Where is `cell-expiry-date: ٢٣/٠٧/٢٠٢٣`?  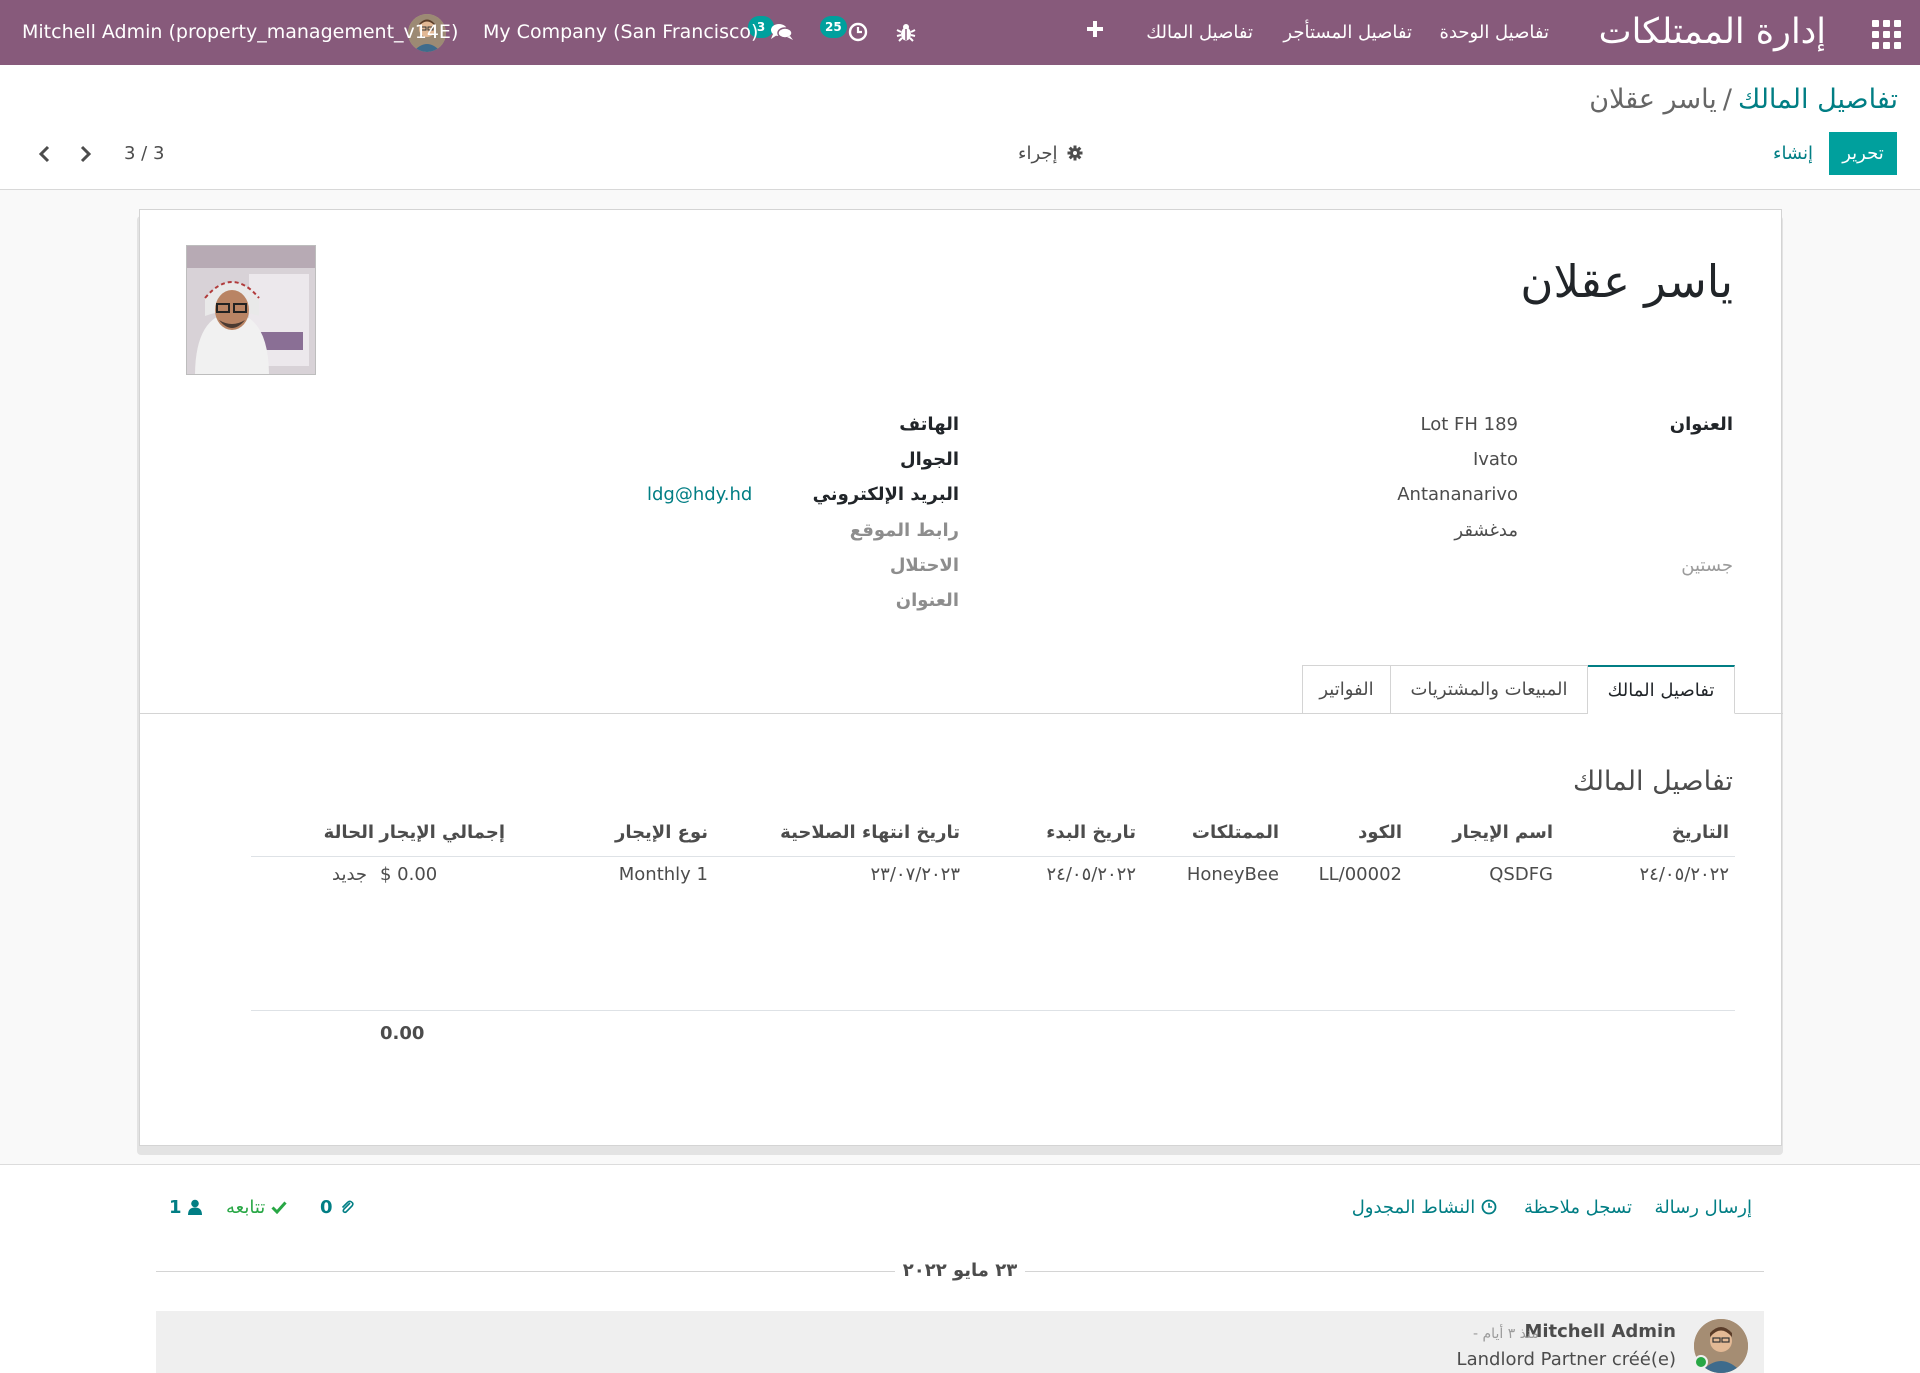 cell-expiry-date: ٢٣/٠٧/٢٠٢٣ is located at coordinates (915, 874).